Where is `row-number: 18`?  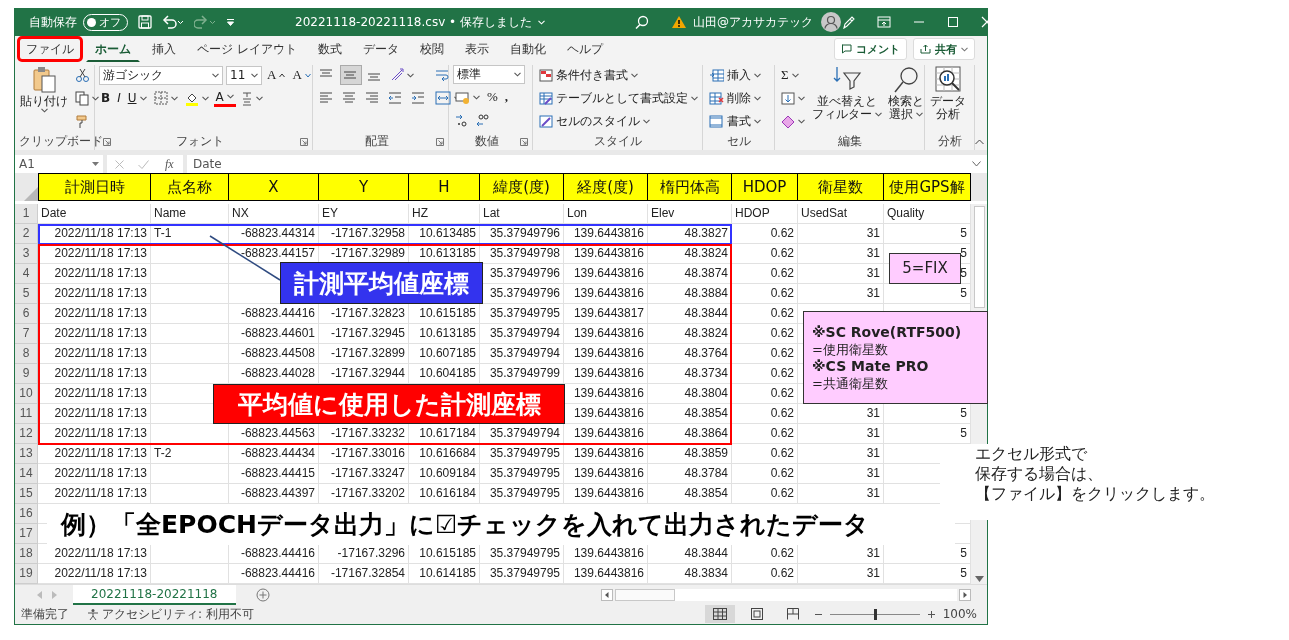
row-number: 18 is located at coordinates (26, 554).